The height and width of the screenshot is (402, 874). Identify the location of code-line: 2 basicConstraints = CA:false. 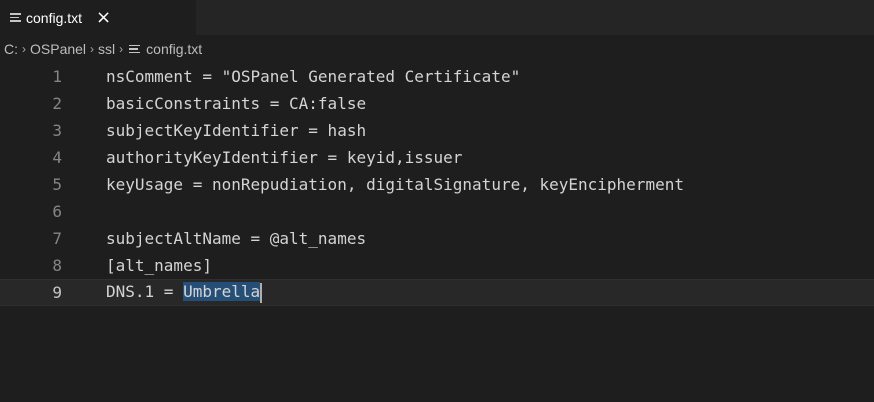
(437, 103).